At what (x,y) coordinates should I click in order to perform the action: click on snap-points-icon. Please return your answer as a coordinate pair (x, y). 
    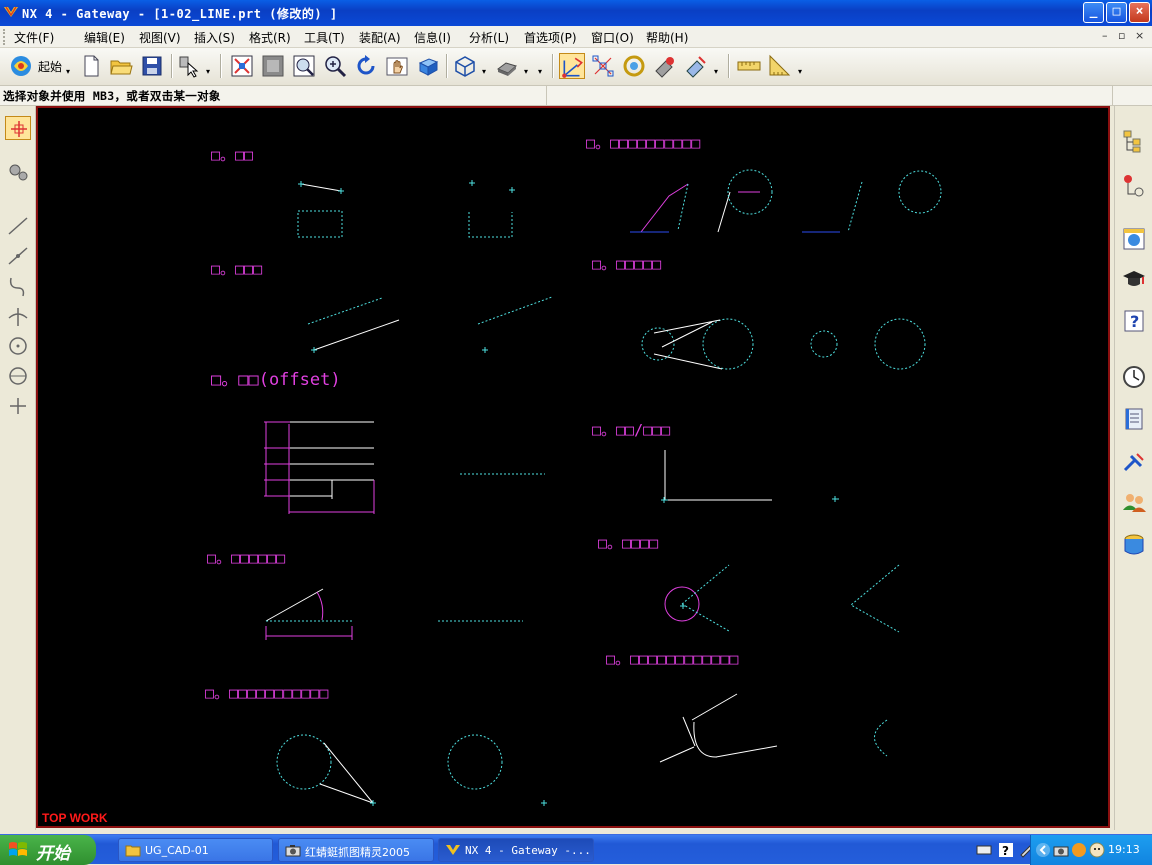
    Looking at the image, I should click on (603, 66).